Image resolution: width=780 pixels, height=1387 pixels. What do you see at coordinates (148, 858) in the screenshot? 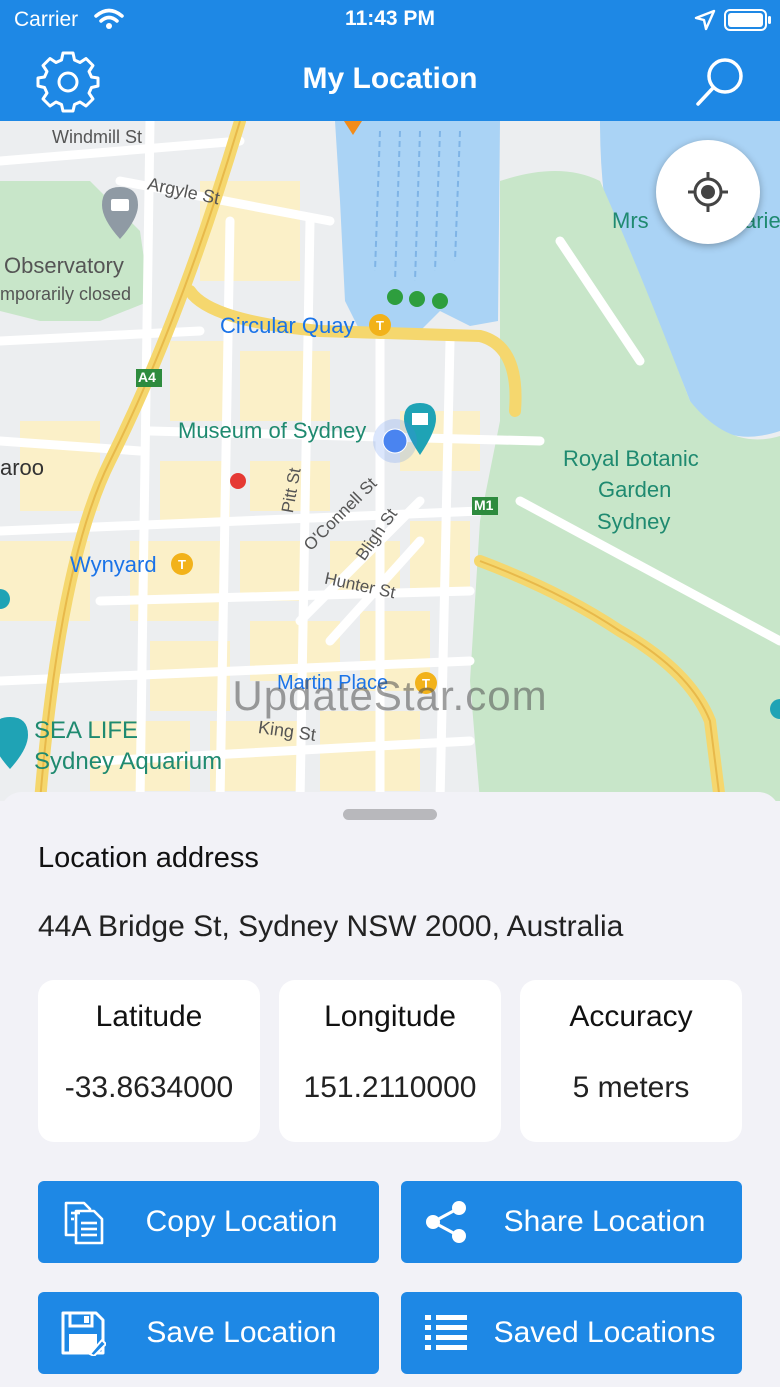
I see `address-heading: Location address` at bounding box center [148, 858].